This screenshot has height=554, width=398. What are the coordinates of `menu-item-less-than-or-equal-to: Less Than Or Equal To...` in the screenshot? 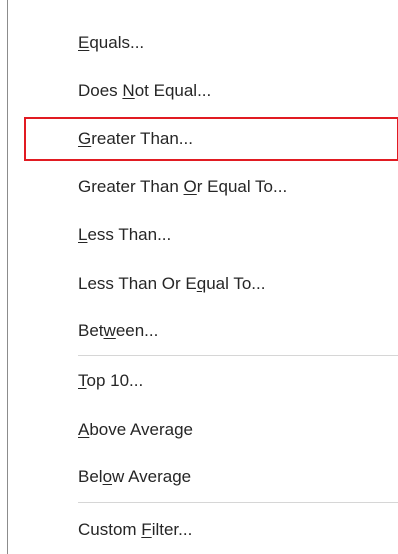 It's located at (203, 284).